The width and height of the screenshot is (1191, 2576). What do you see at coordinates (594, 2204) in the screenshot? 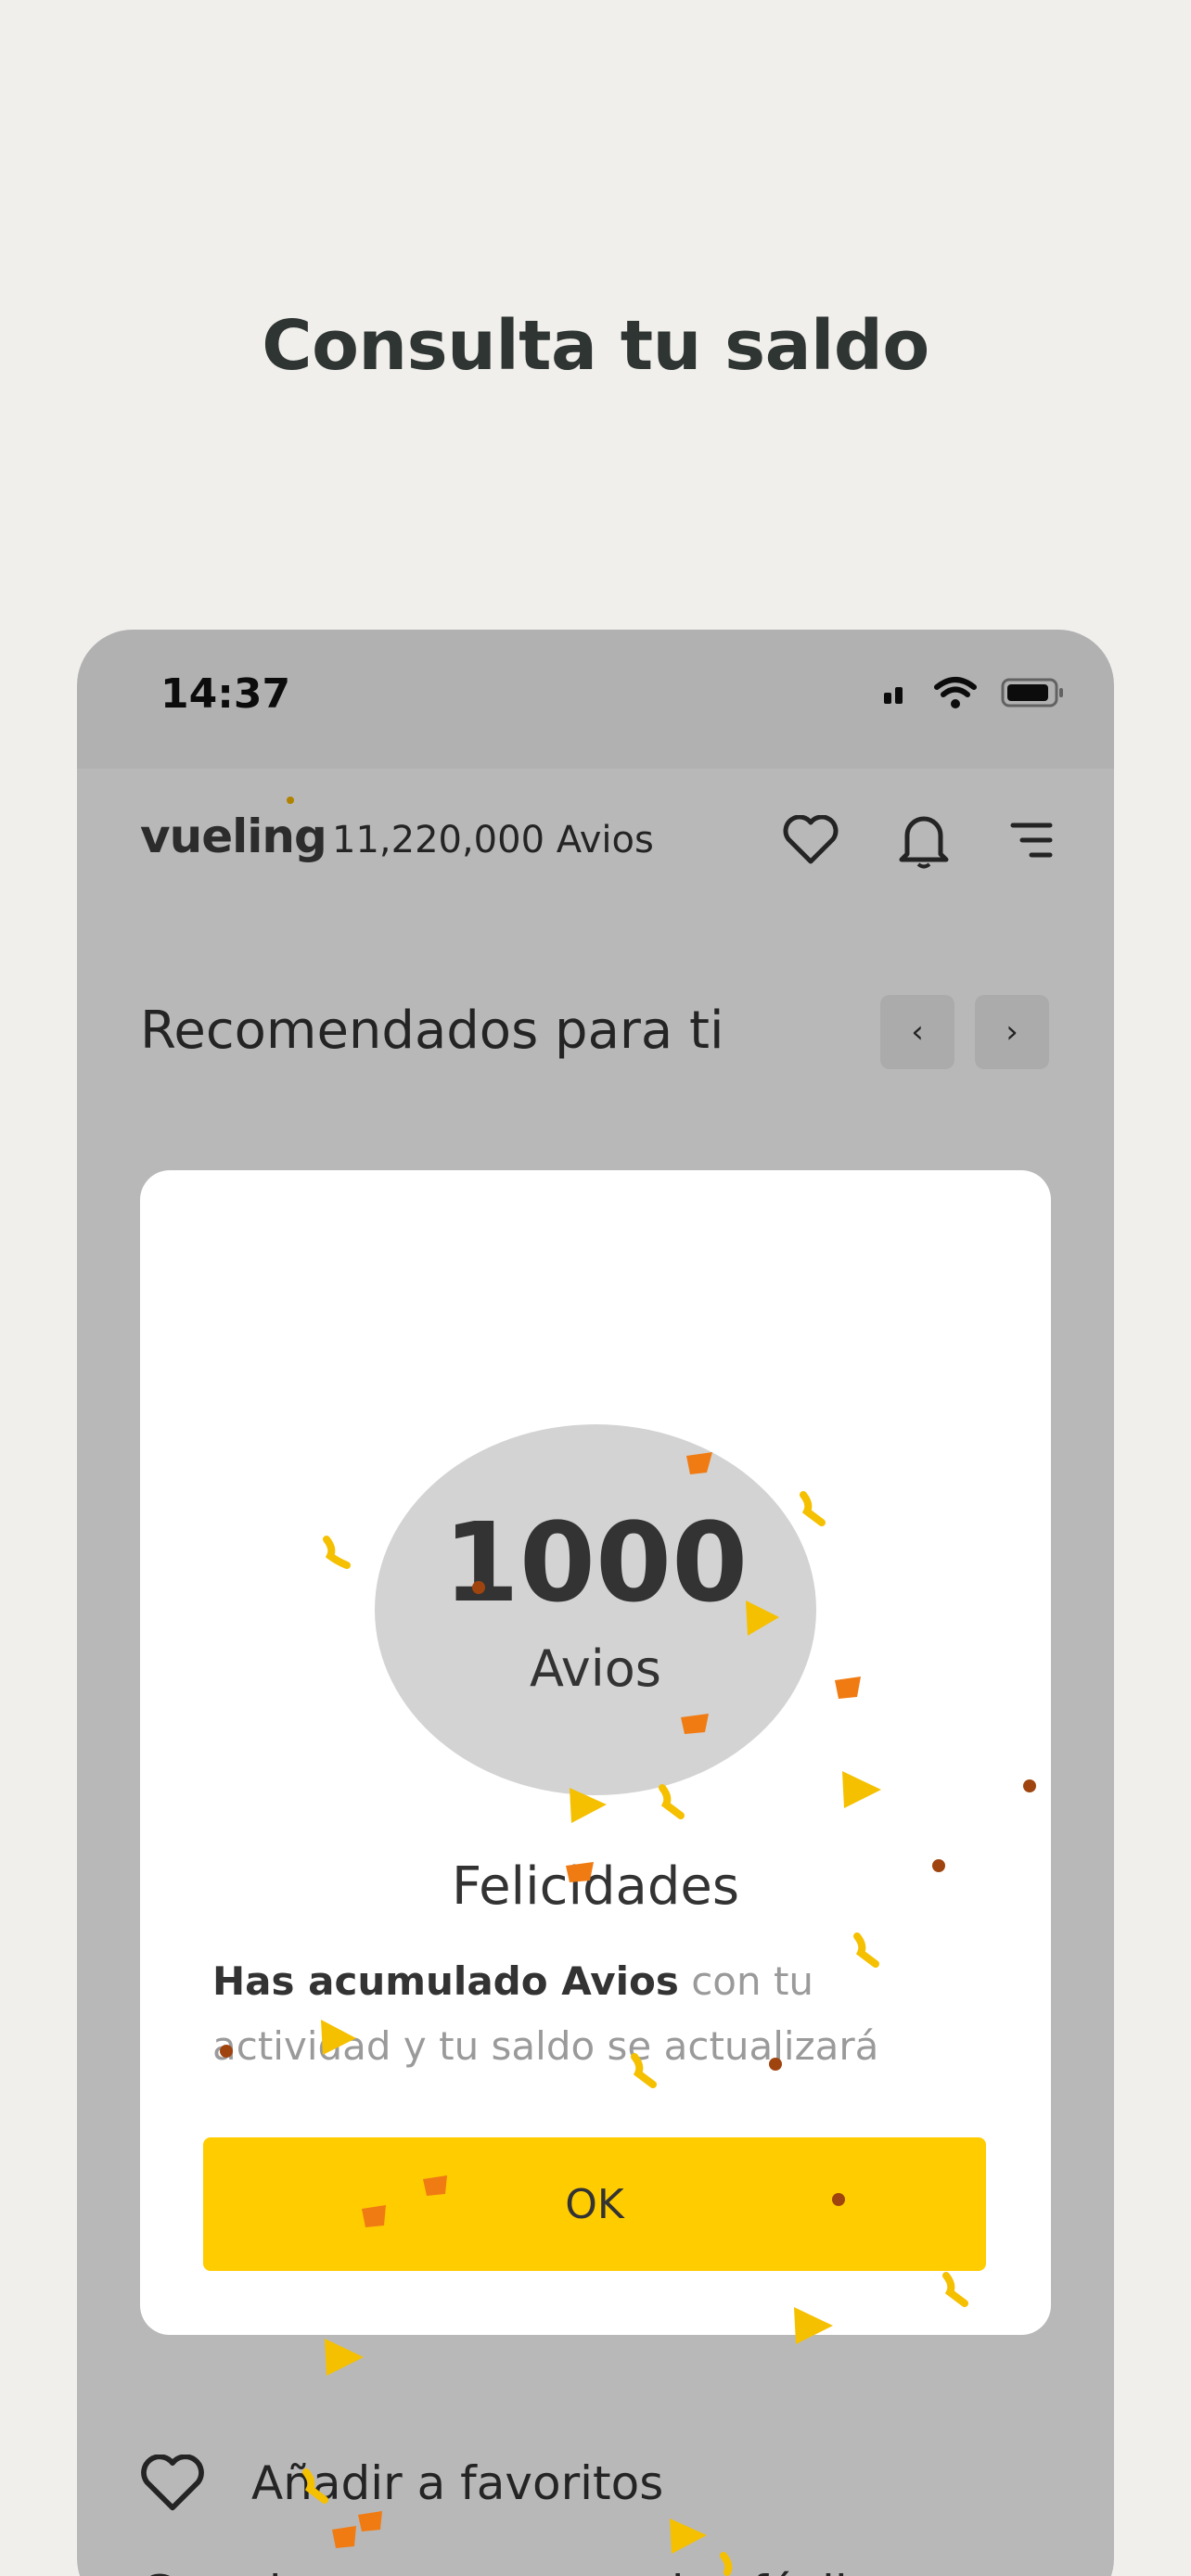
I see `ok-button: OK` at bounding box center [594, 2204].